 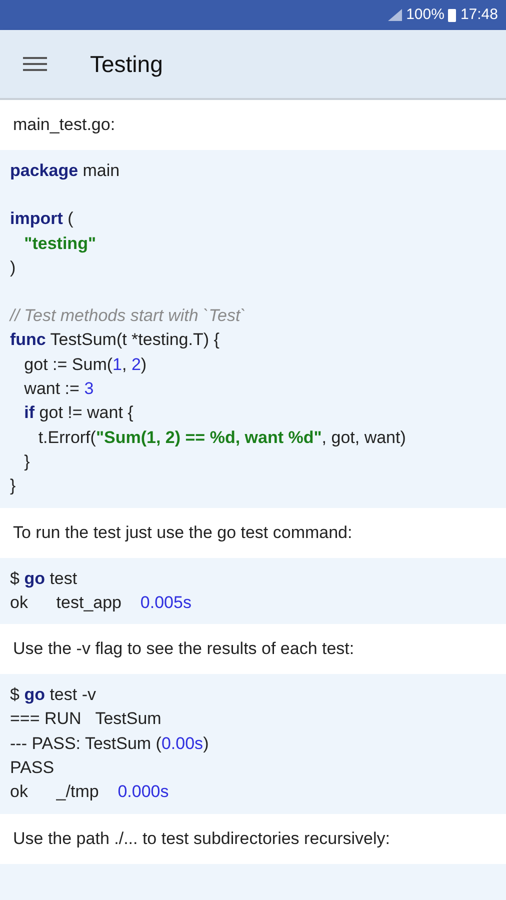 What do you see at coordinates (86, 719) in the screenshot?
I see `code-line: === RUN TestSum` at bounding box center [86, 719].